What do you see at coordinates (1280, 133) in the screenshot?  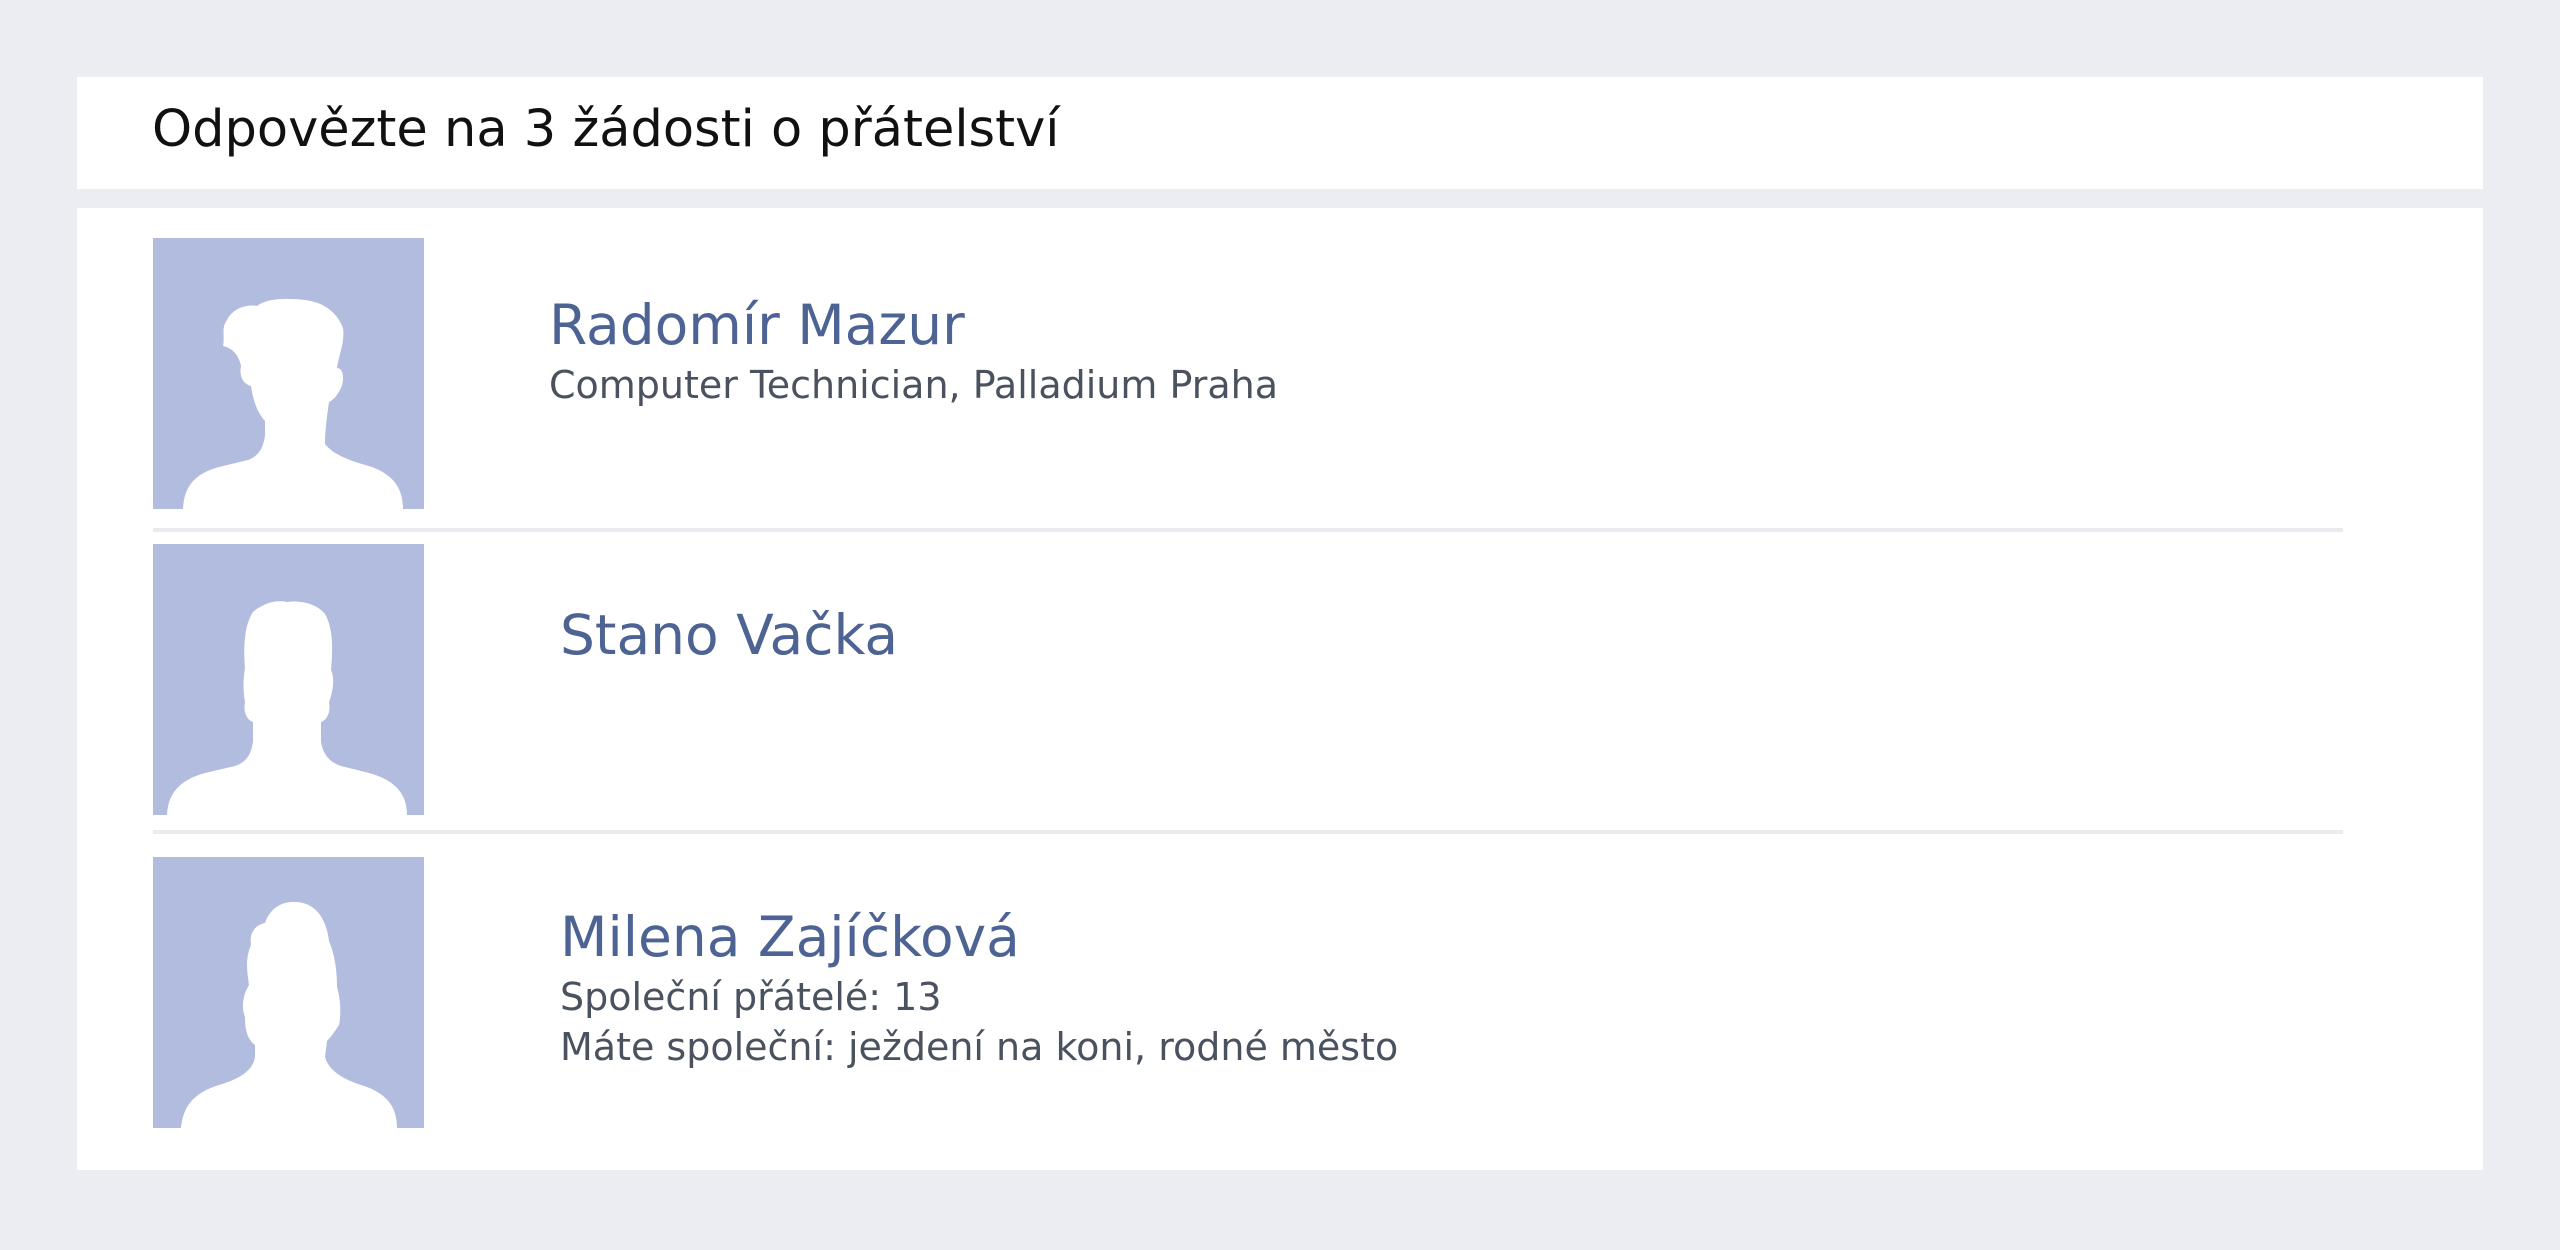 I see `header-panel: Odpovězte na 3 žádosti o přátelství` at bounding box center [1280, 133].